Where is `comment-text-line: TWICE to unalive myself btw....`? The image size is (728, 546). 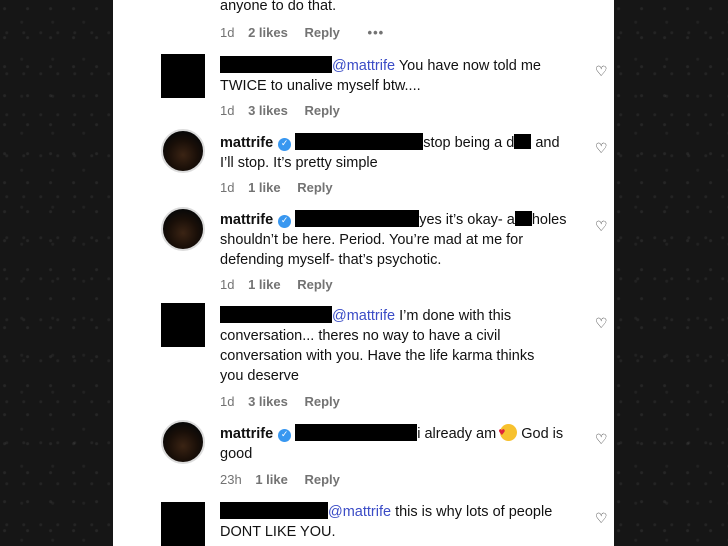 comment-text-line: TWICE to unalive myself btw.... is located at coordinates (320, 86).